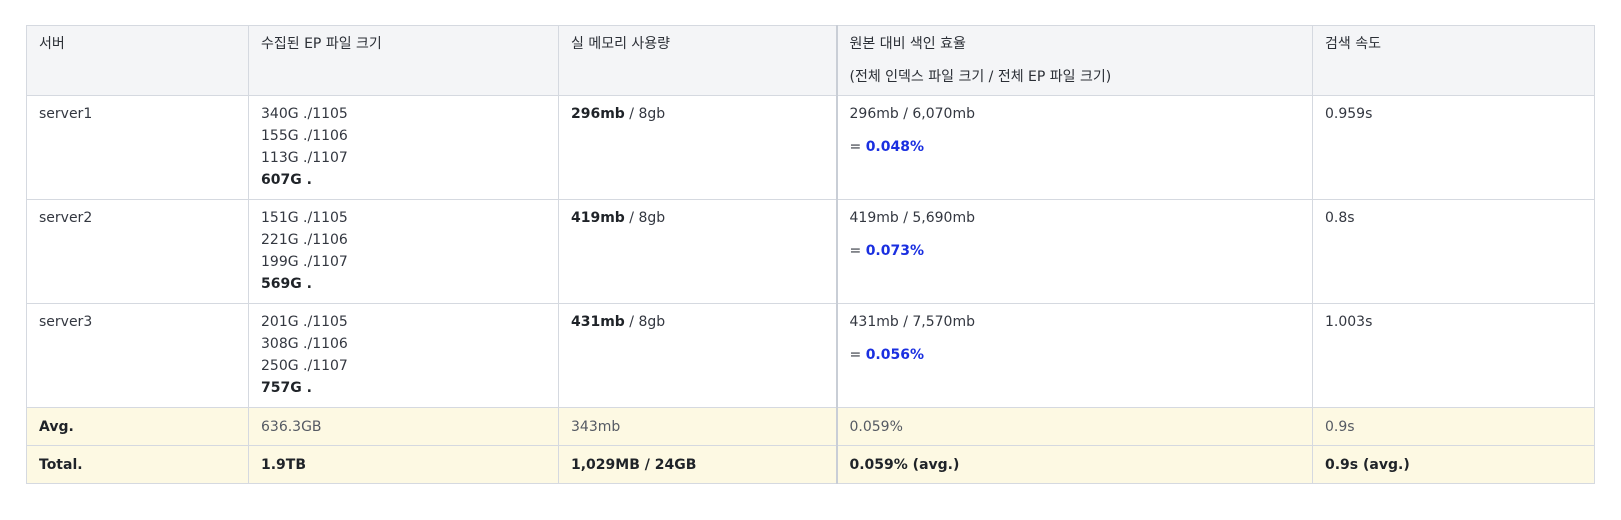 The image size is (1621, 520). I want to click on total-memory: 1,029MB / 24GB, so click(697, 464).